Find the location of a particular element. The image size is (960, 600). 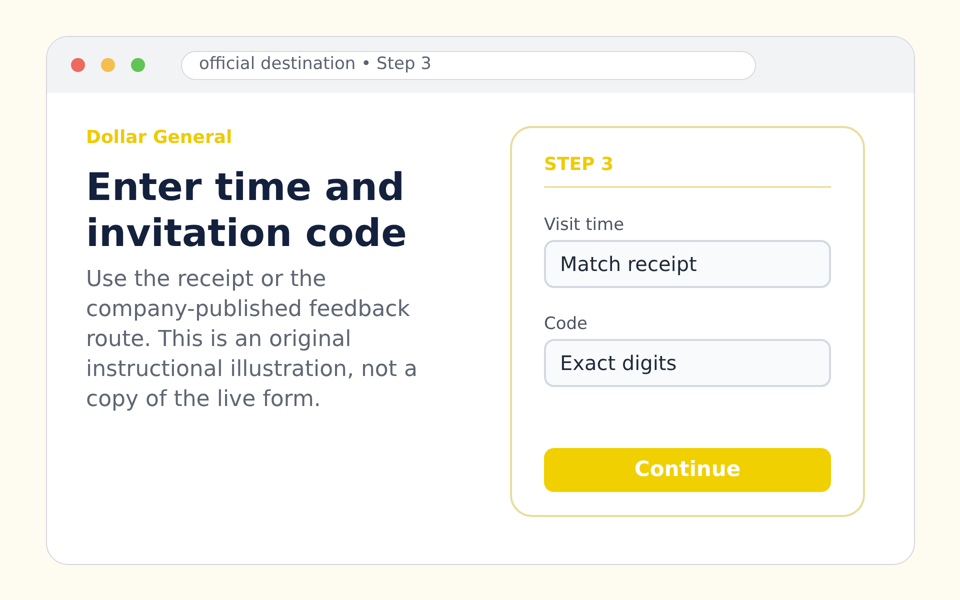

description-text: Use the receipt or the company-published feedback route. This is an original instructional illustration, not a copy of the live form. is located at coordinates (252, 340).